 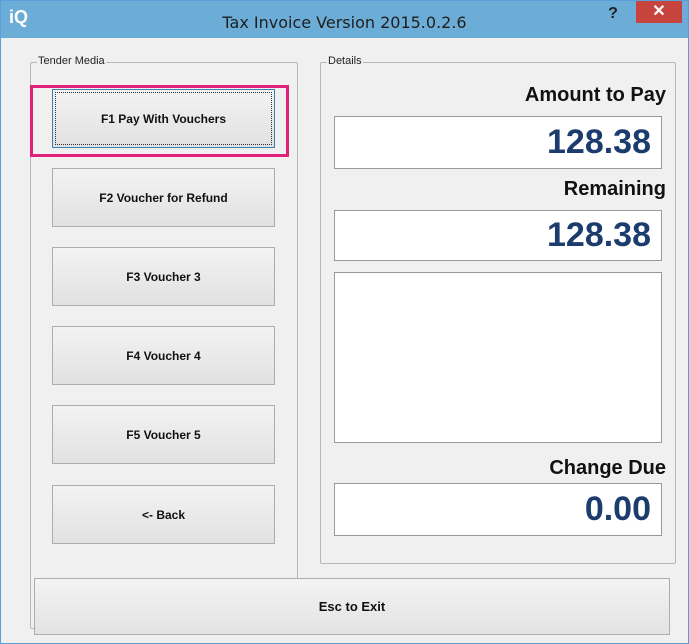 I want to click on esc-to-exit-button: Esc to Exit, so click(x=352, y=606).